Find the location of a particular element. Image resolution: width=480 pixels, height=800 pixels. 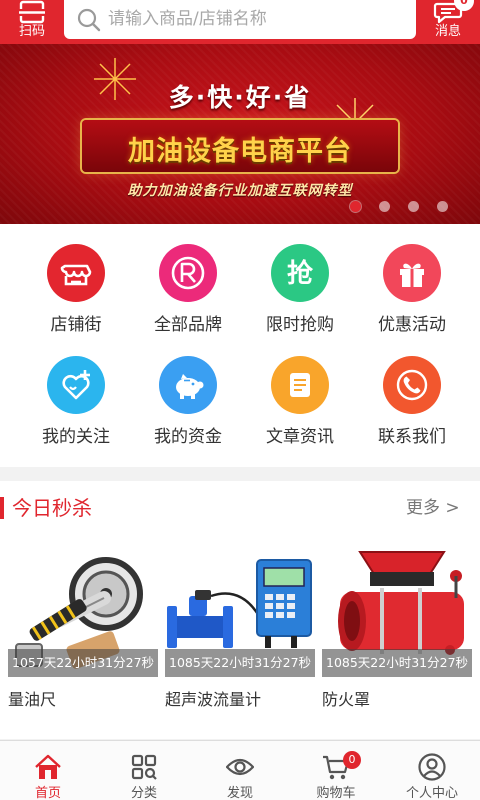

tab-label: 购物车 is located at coordinates (336, 793).